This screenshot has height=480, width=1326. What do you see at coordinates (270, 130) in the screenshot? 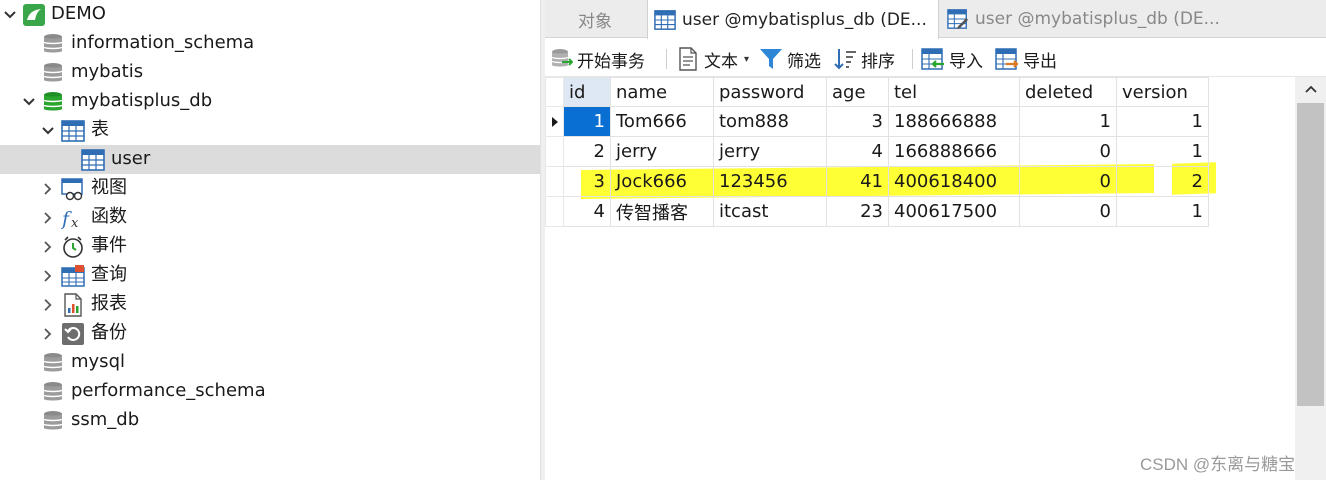
I see `tree-item-tables: 表` at bounding box center [270, 130].